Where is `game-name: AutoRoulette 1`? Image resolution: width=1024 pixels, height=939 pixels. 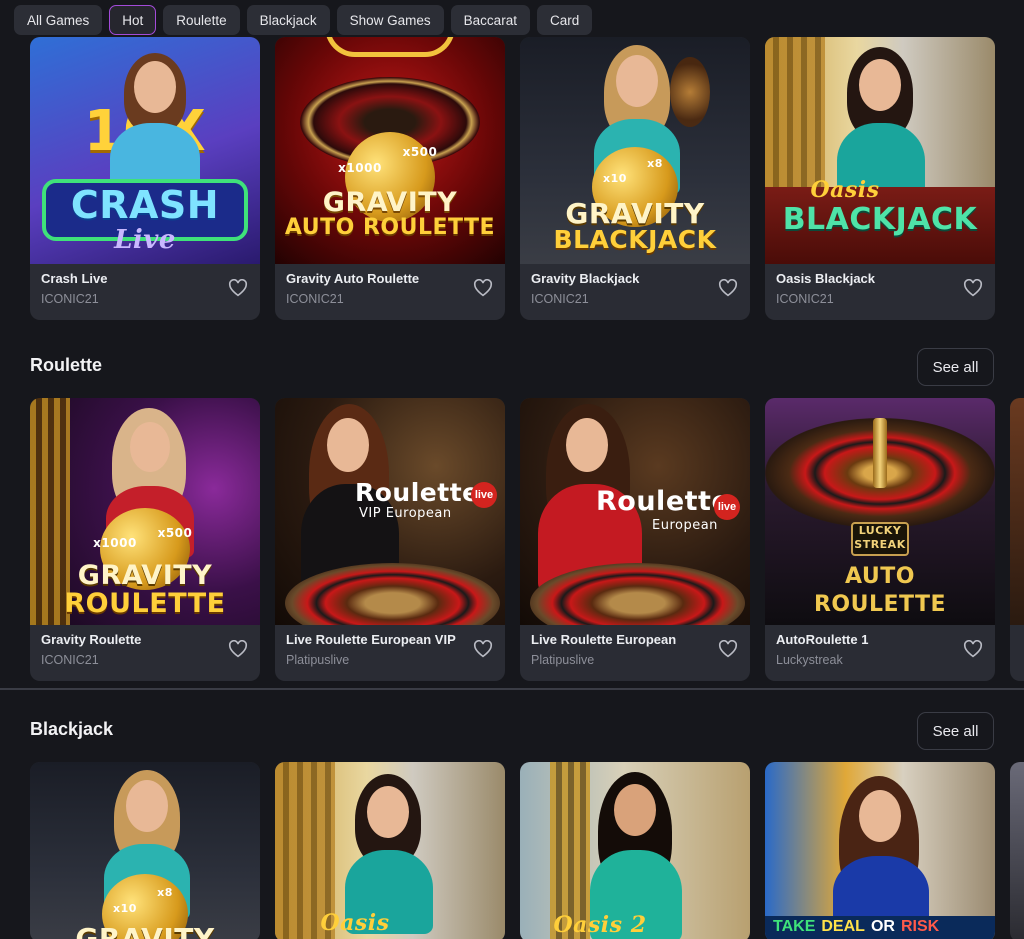 game-name: AutoRoulette 1 is located at coordinates (822, 639).